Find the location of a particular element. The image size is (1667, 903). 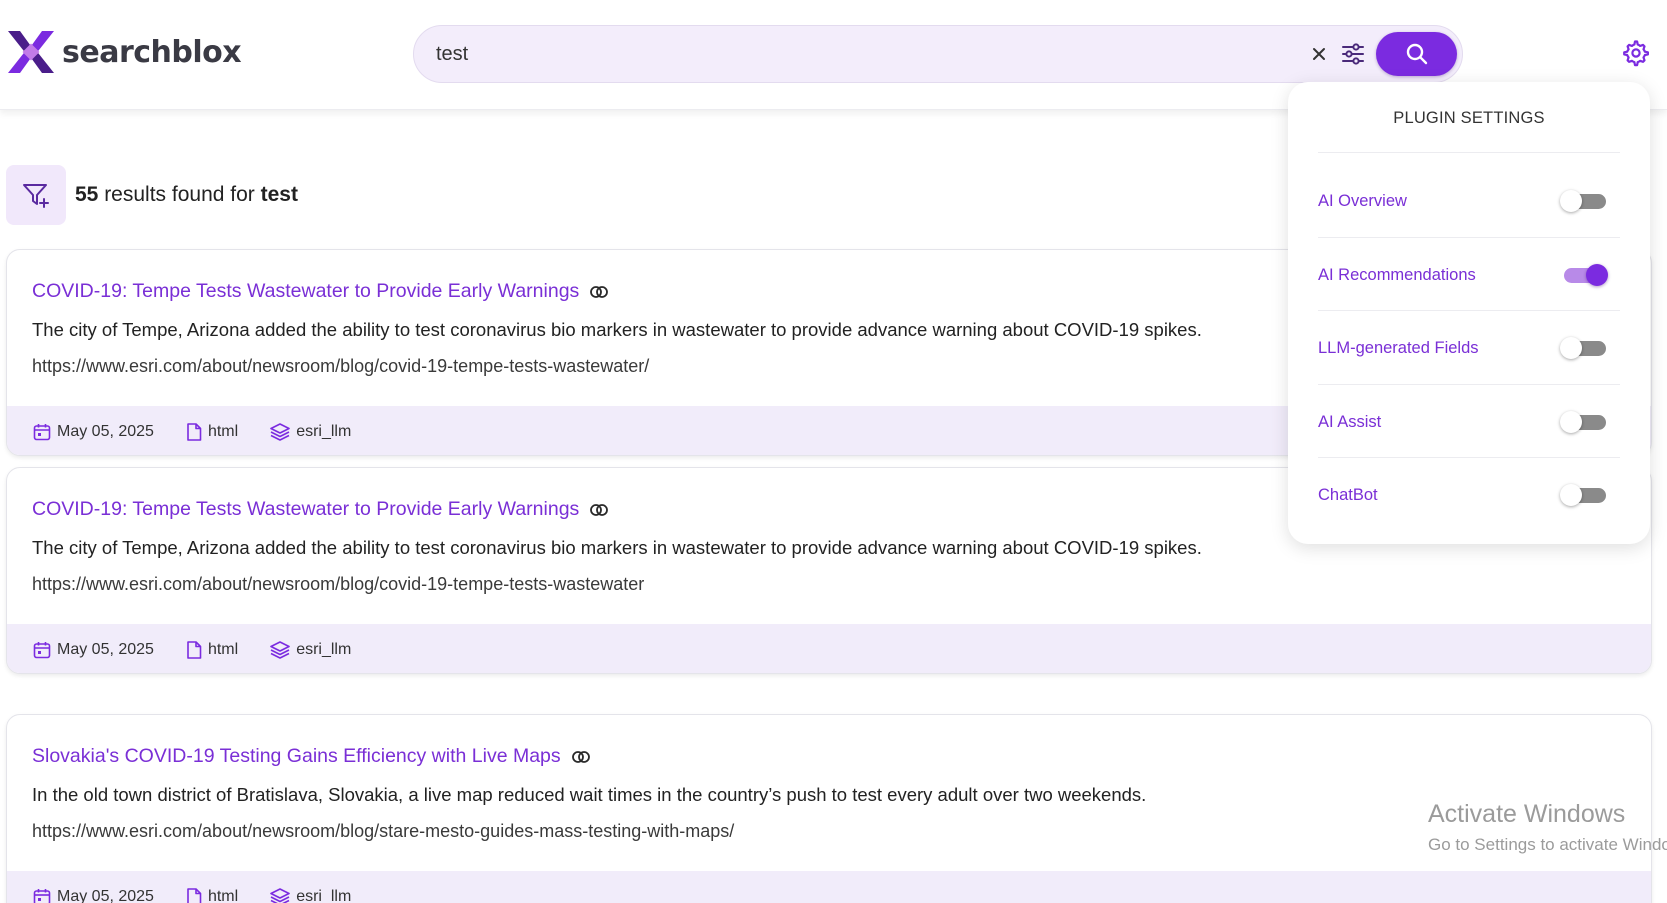

search-button is located at coordinates (1416, 54).